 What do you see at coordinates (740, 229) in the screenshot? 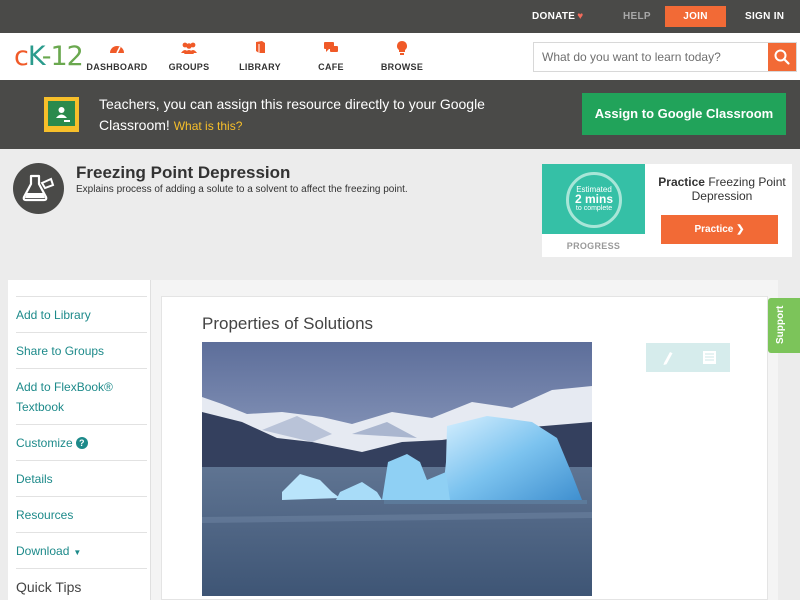
I see `chevron-right-icon: ❯` at bounding box center [740, 229].